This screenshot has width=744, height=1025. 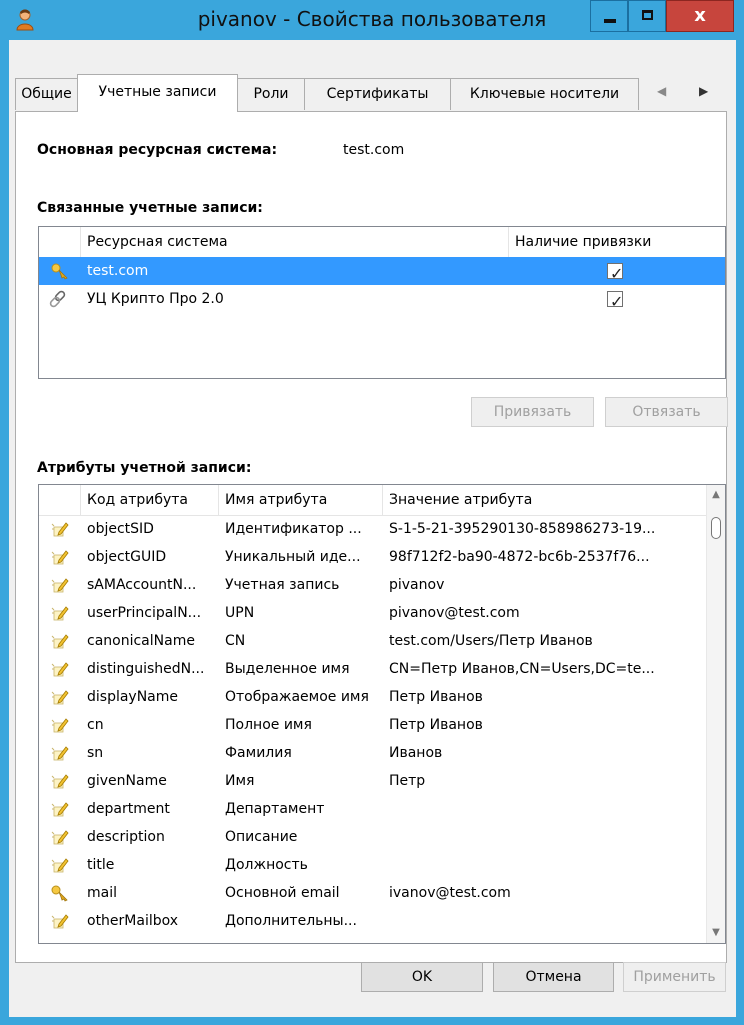 What do you see at coordinates (133, 921) in the screenshot?
I see `attribute-code: otherMailbox` at bounding box center [133, 921].